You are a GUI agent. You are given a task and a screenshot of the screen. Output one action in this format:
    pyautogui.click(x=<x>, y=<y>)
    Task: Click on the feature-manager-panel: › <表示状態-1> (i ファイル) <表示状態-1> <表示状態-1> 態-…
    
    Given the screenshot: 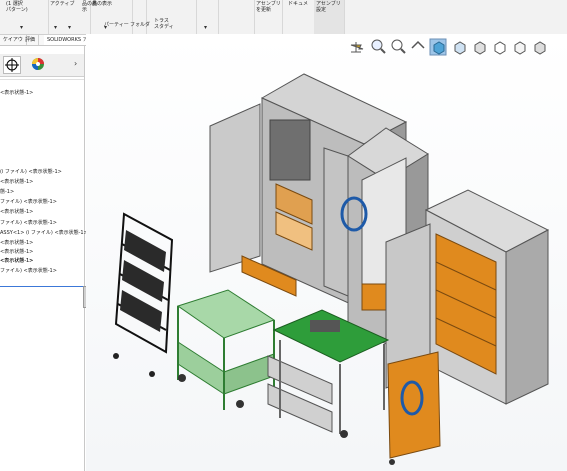 What is the action you would take?
    pyautogui.click(x=44, y=258)
    